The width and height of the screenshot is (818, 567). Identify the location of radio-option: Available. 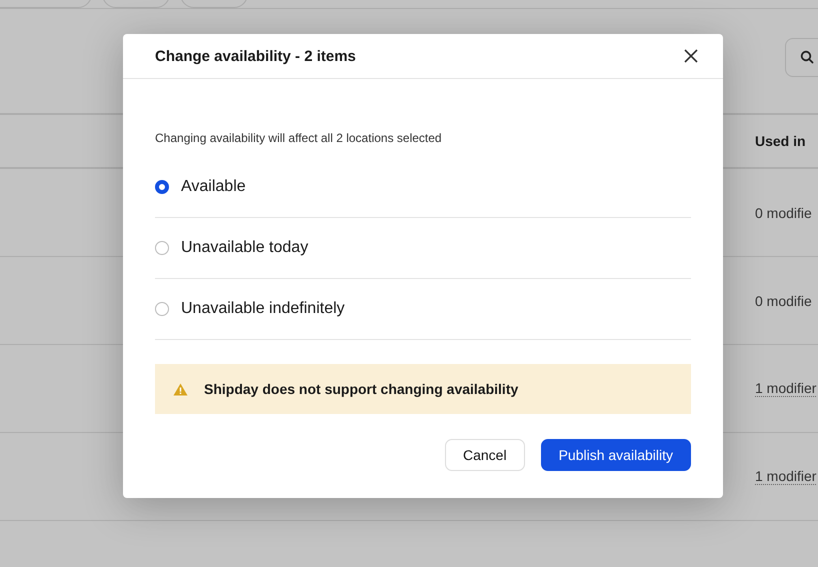
(423, 187).